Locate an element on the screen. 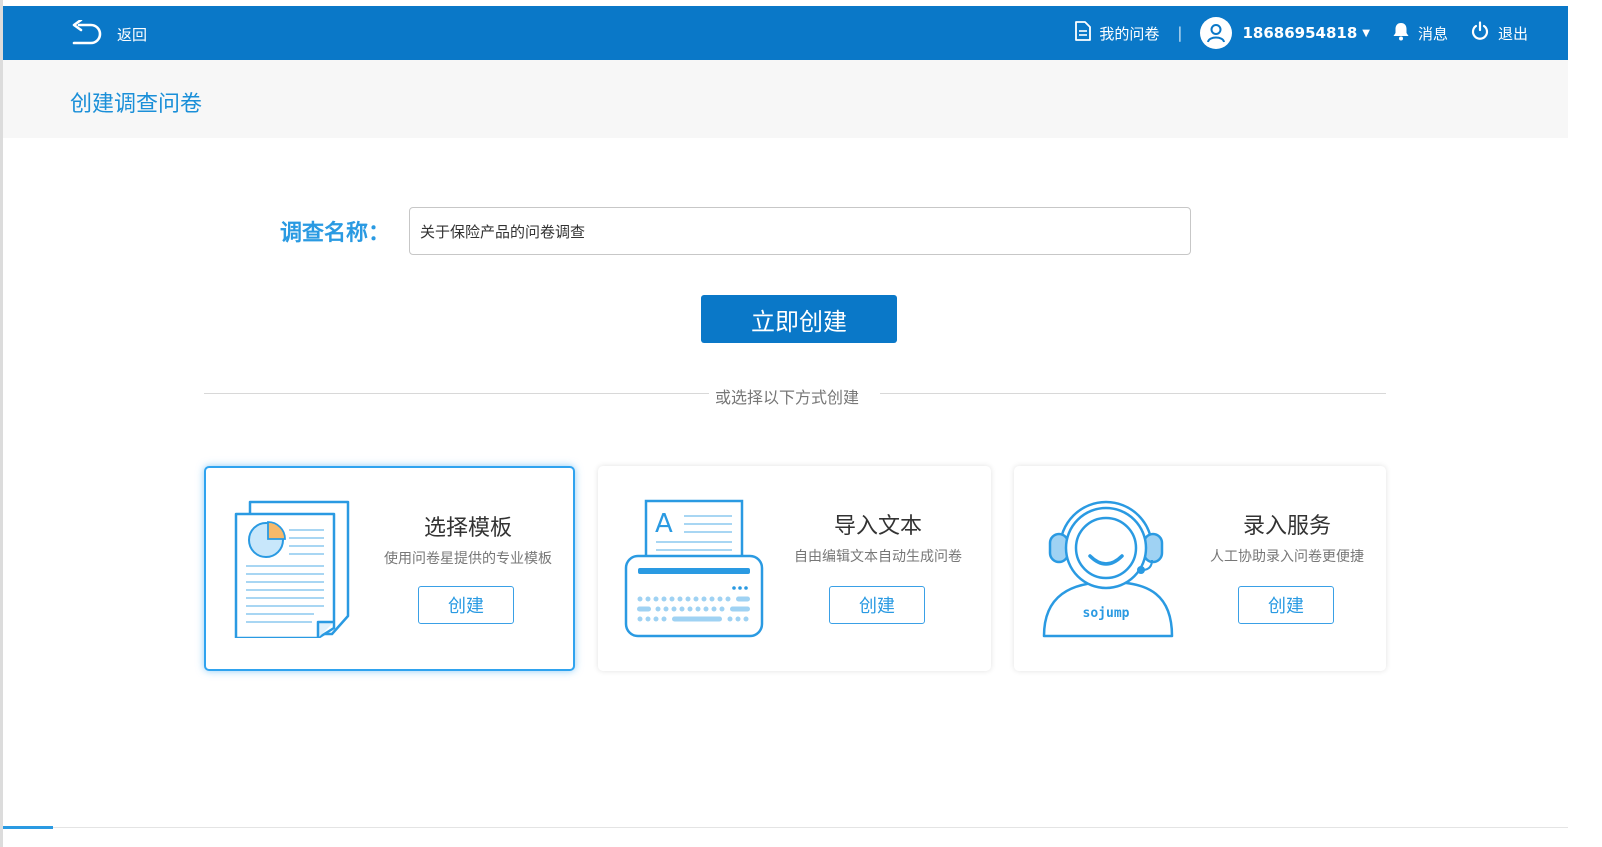 This screenshot has width=1602, height=847. card-import-title: 导入文本 is located at coordinates (877, 526).